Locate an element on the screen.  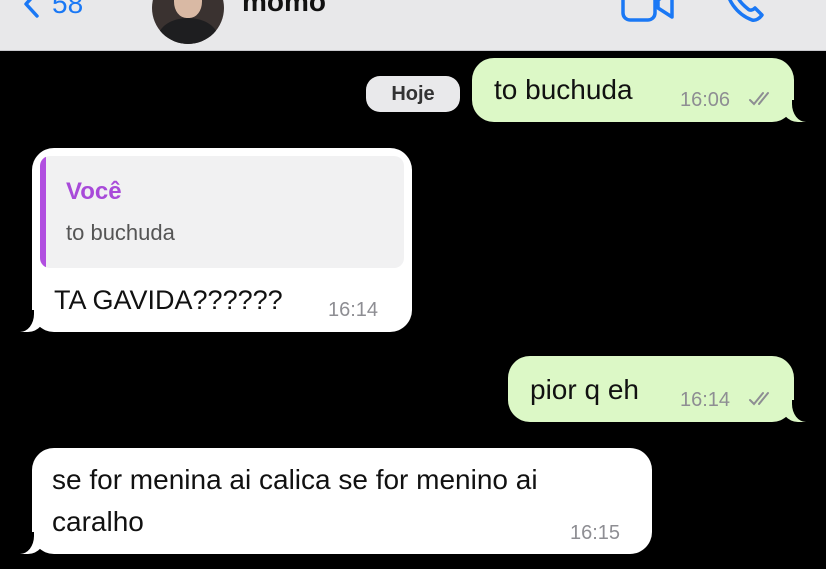
reply-author: Você is located at coordinates (94, 191).